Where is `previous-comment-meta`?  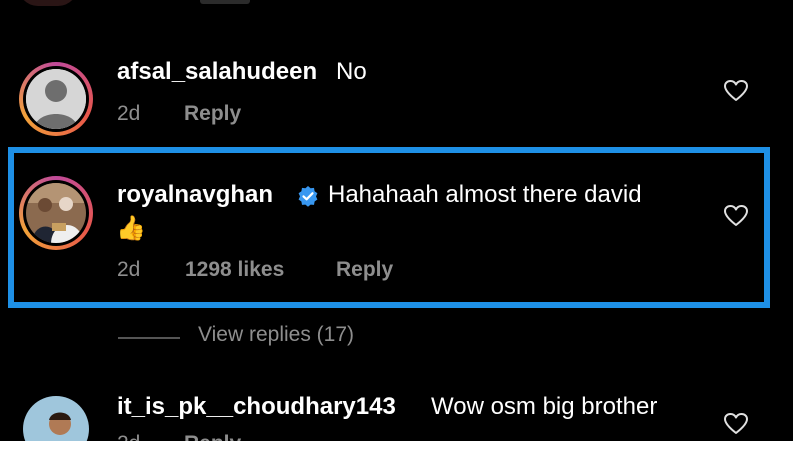 previous-comment-meta is located at coordinates (225, 2).